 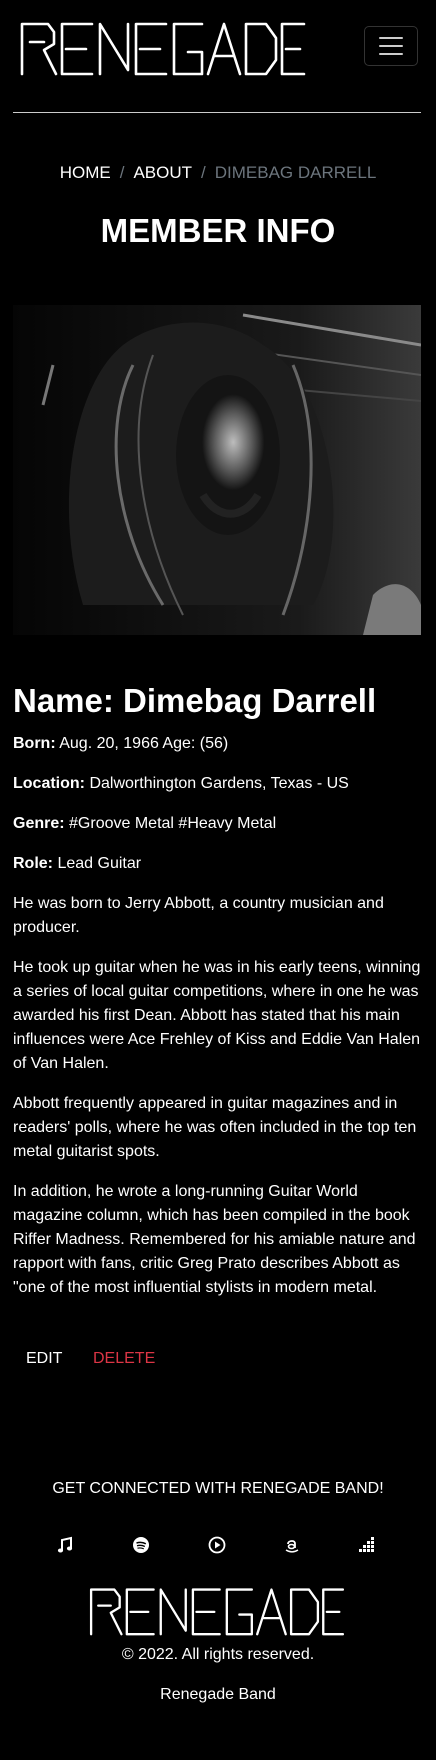 I want to click on born-row: Born: Aug. 20, 1966 Age: (56), so click(x=217, y=744).